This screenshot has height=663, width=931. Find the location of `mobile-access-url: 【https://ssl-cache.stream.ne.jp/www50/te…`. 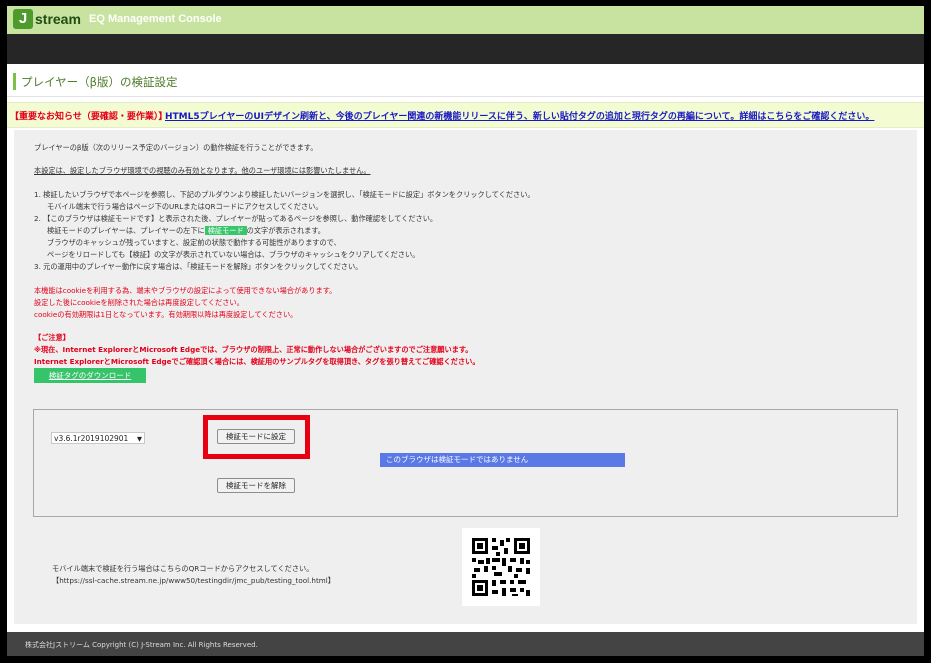

mobile-access-url: 【https://ssl-cache.stream.ne.jp/www50/te… is located at coordinates (193, 581).